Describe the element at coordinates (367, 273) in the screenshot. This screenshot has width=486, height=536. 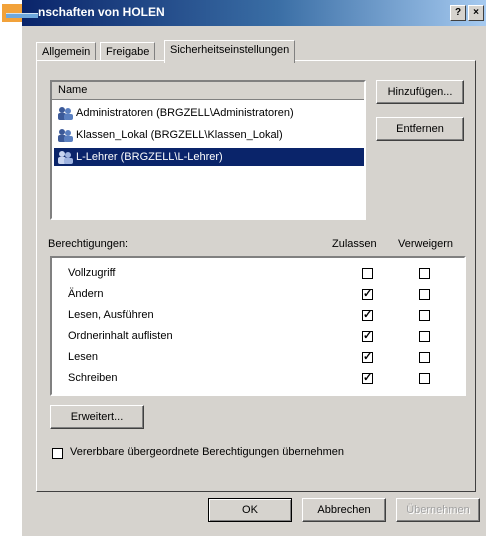
I see `allow-checkbox-vollzugriff` at that location.